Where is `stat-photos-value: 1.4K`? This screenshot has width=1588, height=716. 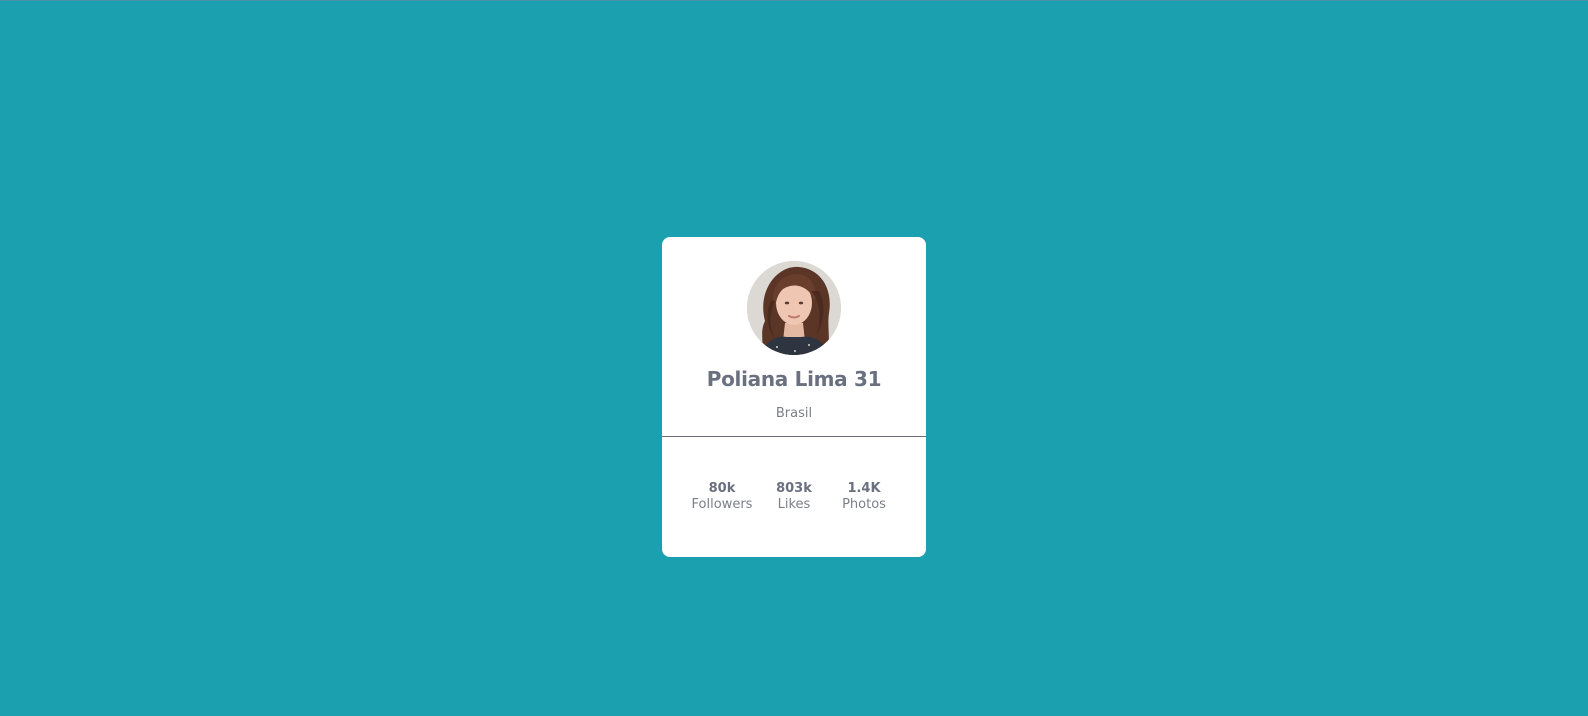
stat-photos-value: 1.4K is located at coordinates (864, 488).